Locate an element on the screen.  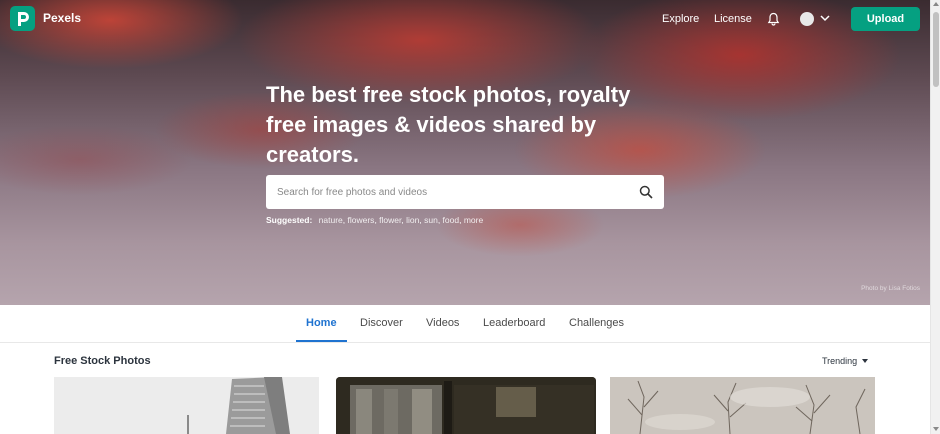
tab-videos: Videos is located at coordinates (442, 323).